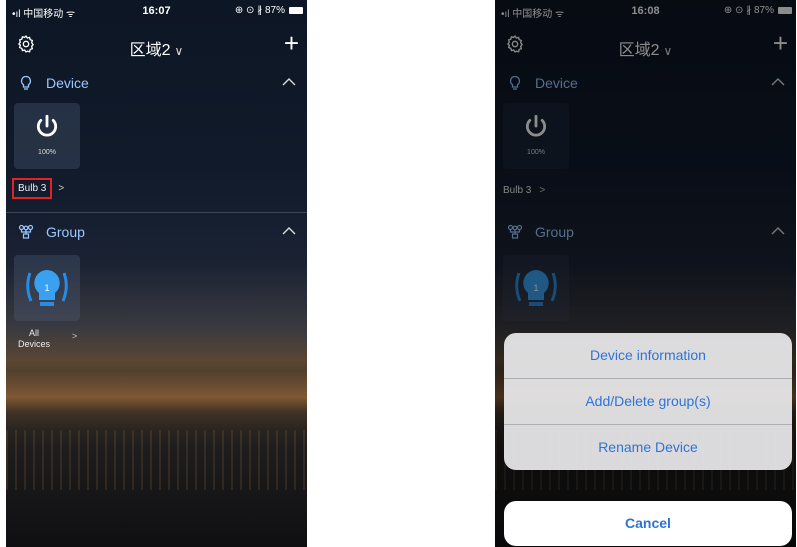  I want to click on area-title-dropdown: 区域2 ∨, so click(156, 48).